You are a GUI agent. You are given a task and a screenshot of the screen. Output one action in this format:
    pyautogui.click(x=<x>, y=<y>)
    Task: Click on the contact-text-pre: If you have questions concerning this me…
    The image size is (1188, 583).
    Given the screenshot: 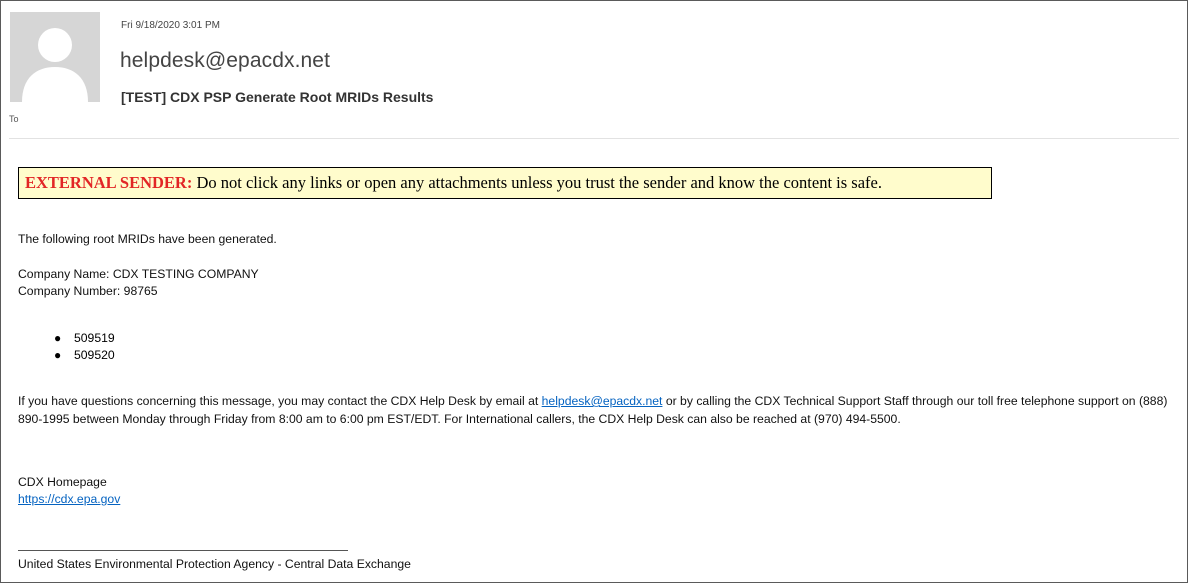 What is the action you would take?
    pyautogui.click(x=280, y=401)
    